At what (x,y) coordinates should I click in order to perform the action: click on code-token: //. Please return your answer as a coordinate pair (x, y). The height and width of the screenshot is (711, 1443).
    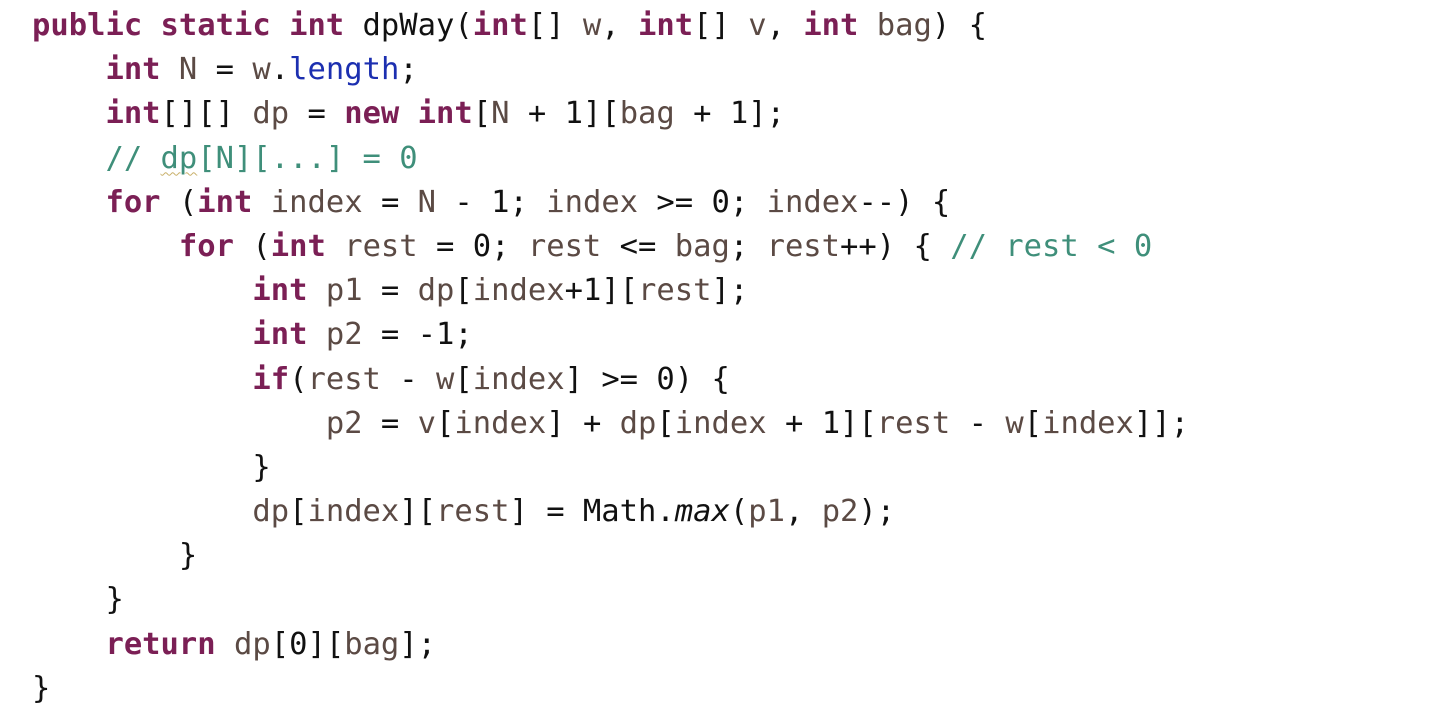
    Looking at the image, I should click on (133, 158).